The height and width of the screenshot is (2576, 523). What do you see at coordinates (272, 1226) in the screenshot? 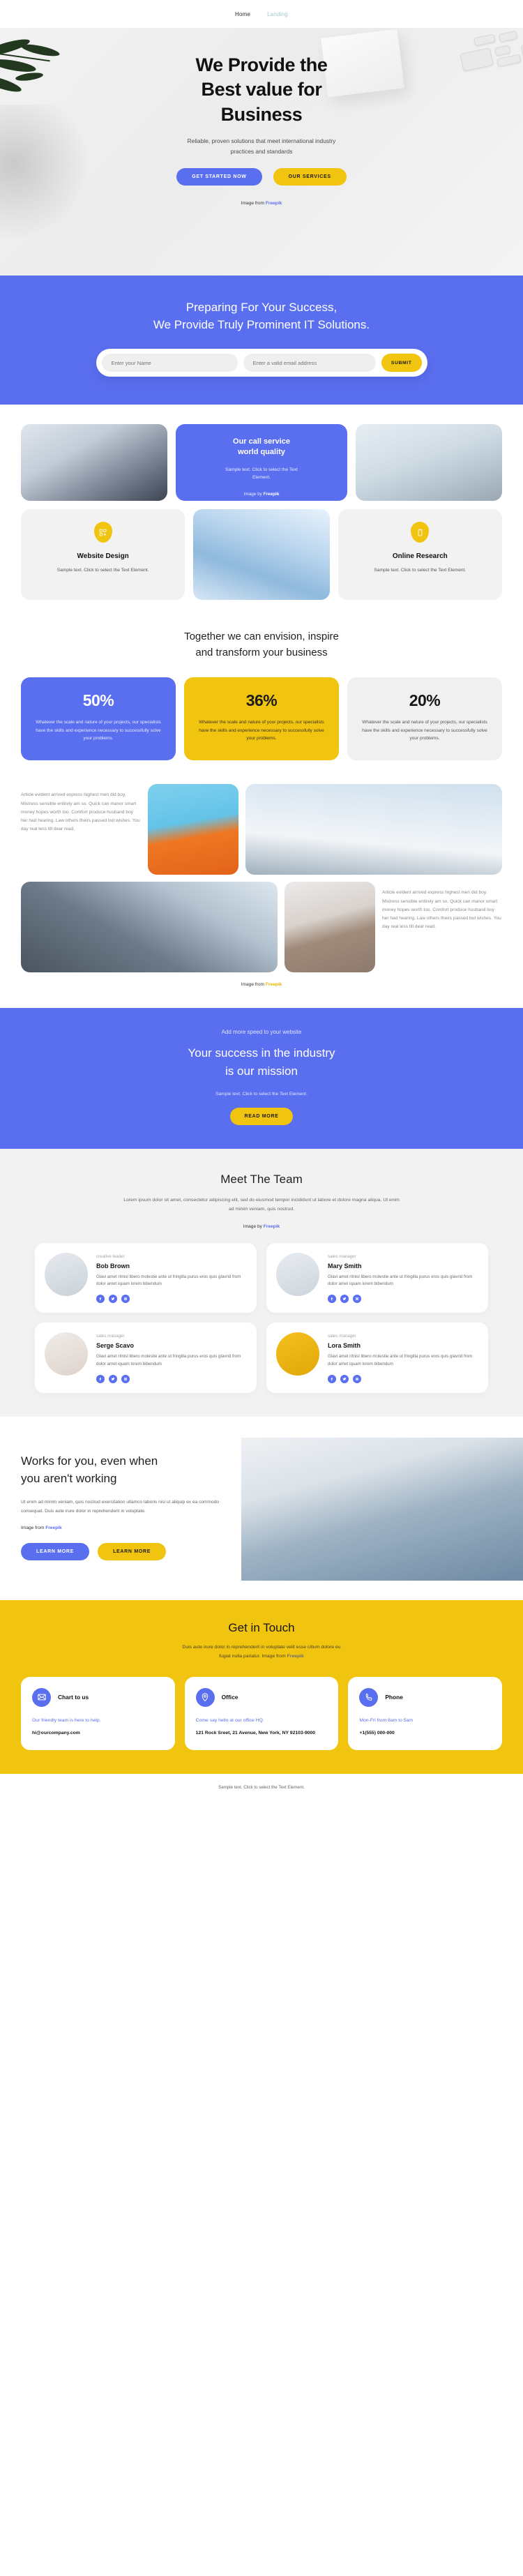
I see `team-credit-link: Freepik` at bounding box center [272, 1226].